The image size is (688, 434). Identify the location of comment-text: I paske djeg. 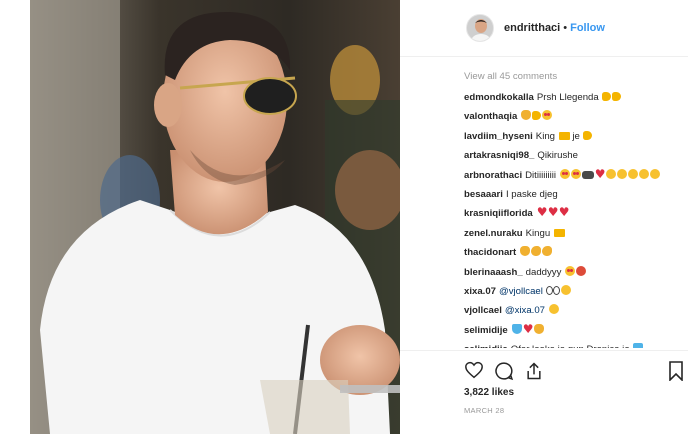
(531, 194).